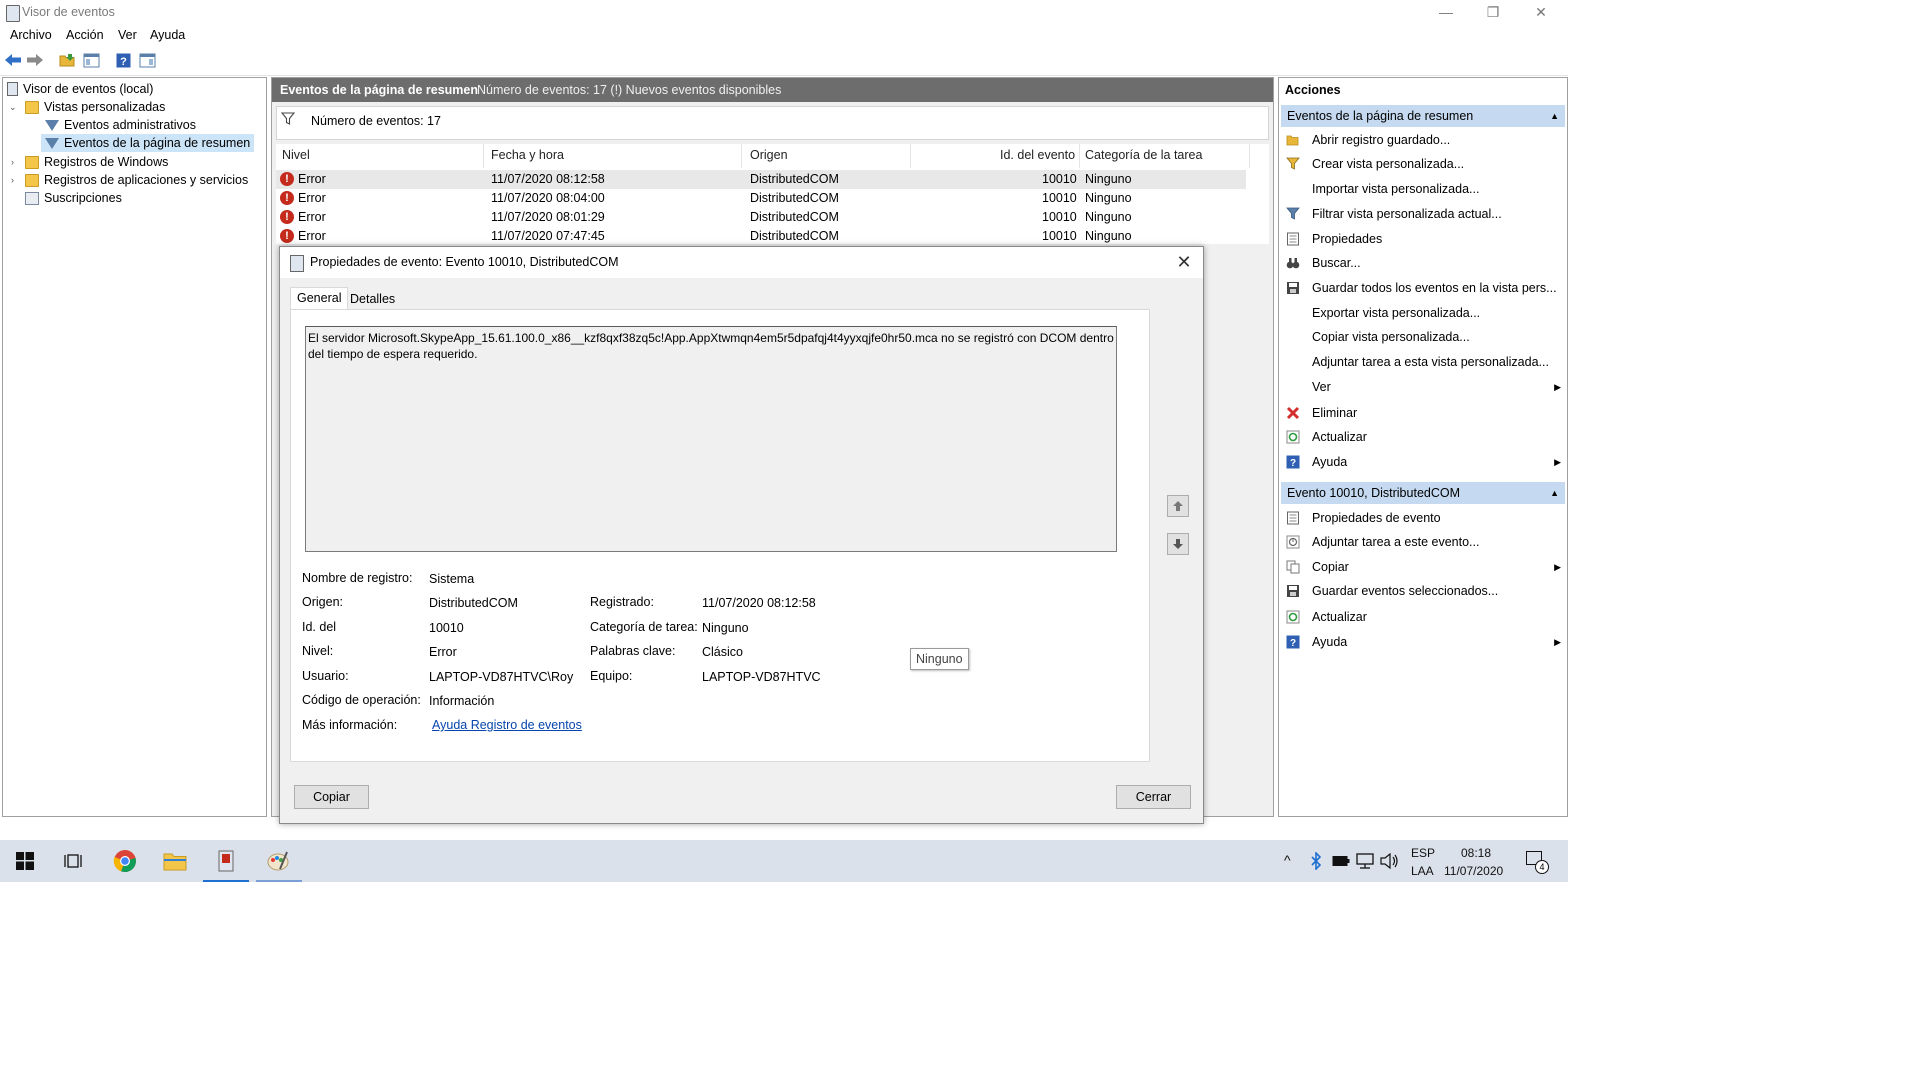 The image size is (1920, 1080). I want to click on tree-item-event-viewer-local: Visor de eventos (local), so click(80, 89).